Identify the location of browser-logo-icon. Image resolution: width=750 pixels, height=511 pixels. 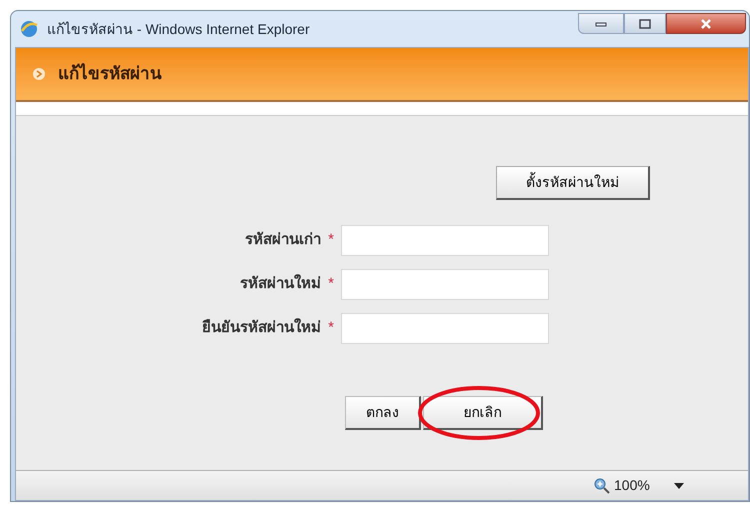
(29, 29).